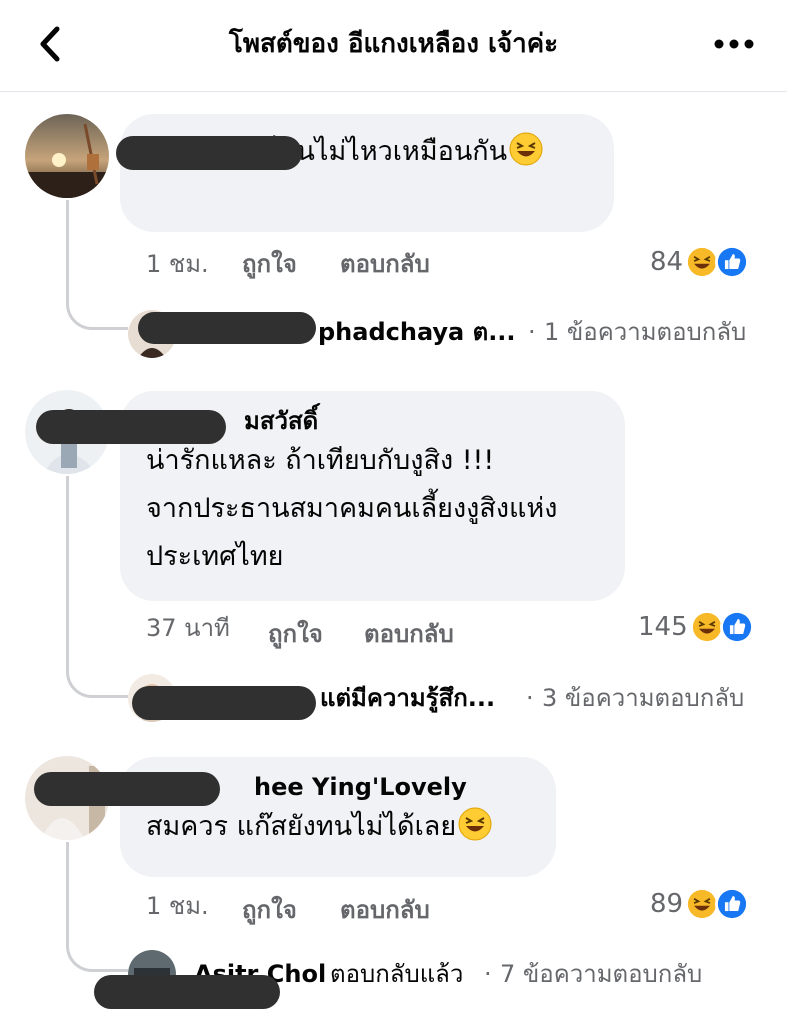 This screenshot has height=1024, width=787. What do you see at coordinates (188, 628) in the screenshot?
I see `comment-time: 37 นาที` at bounding box center [188, 628].